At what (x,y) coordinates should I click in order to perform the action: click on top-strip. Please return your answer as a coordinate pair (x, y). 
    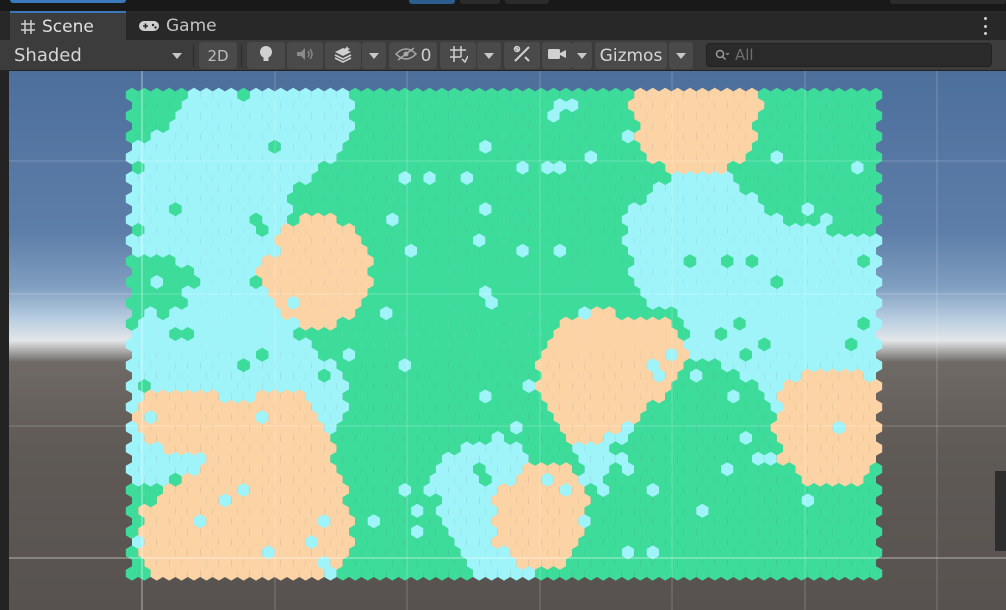
    Looking at the image, I should click on (503, 5).